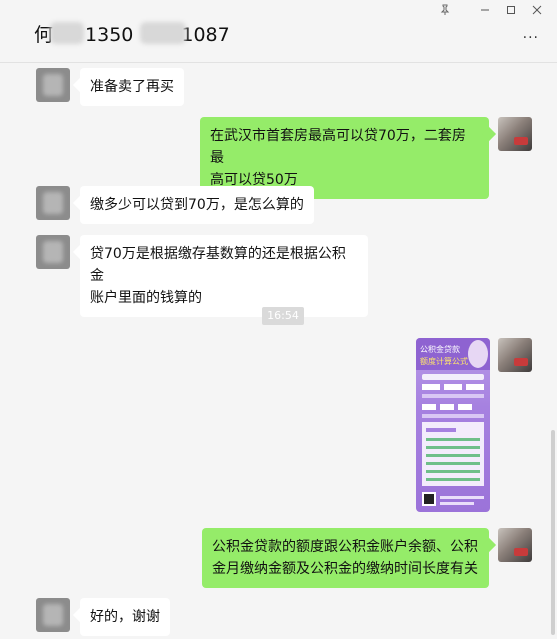 This screenshot has width=557, height=639. What do you see at coordinates (444, 361) in the screenshot?
I see `image-caption-2: 额度计算公式` at bounding box center [444, 361].